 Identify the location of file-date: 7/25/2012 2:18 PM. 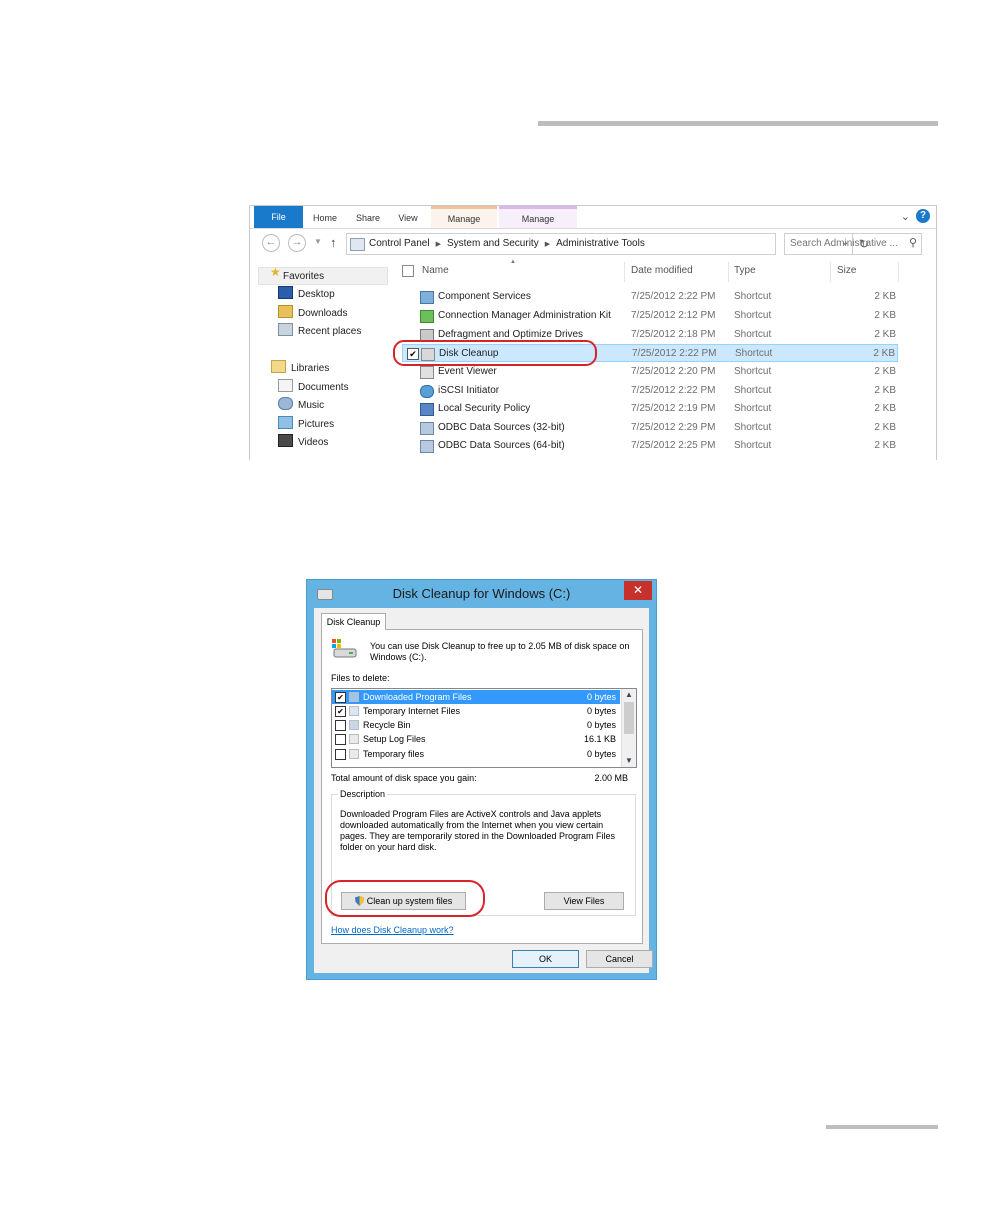
(673, 334).